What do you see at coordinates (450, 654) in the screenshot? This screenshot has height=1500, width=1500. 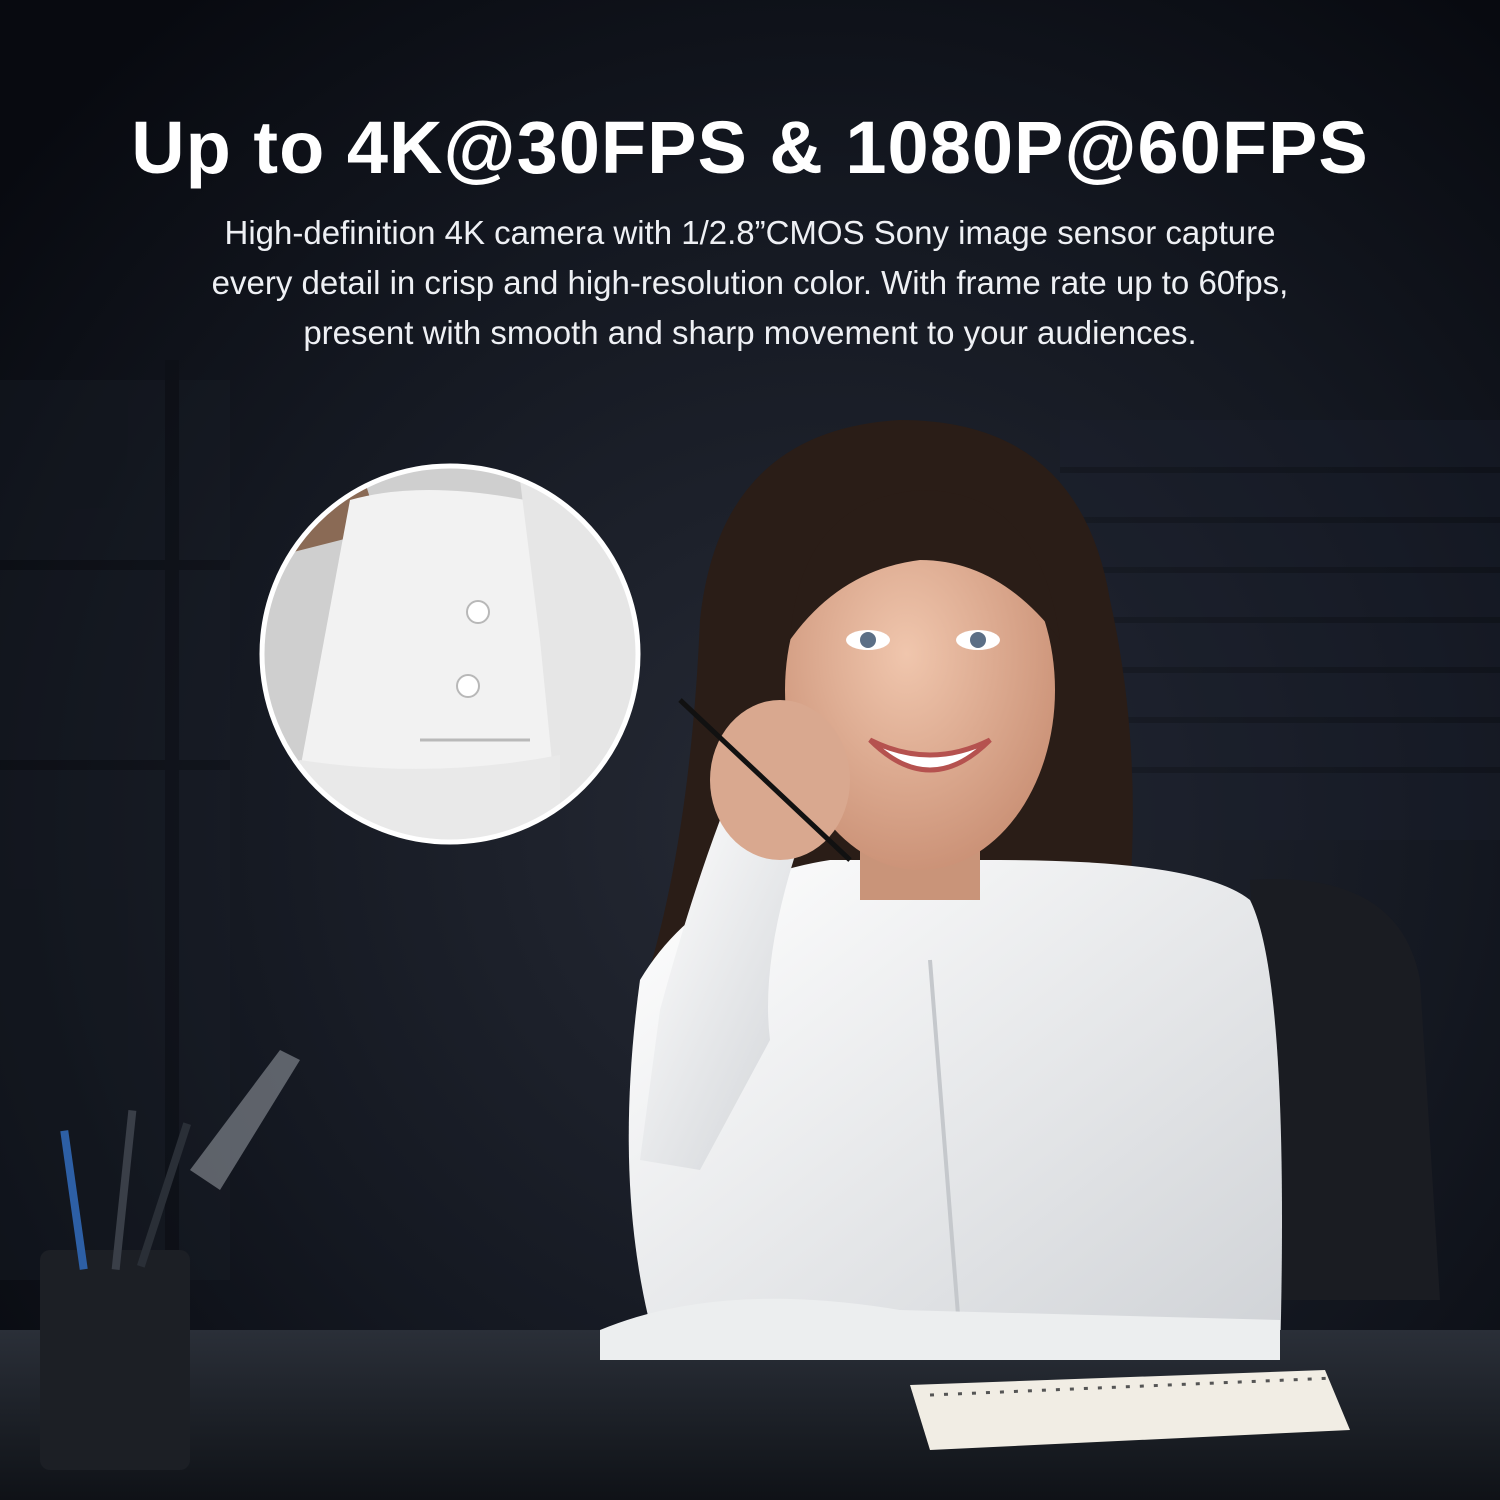 I see `cuff-zoom-inset` at bounding box center [450, 654].